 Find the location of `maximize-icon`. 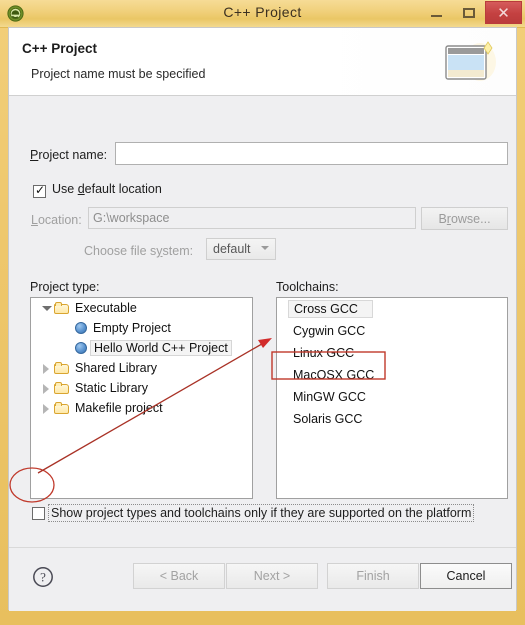

maximize-icon is located at coordinates (468, 12).